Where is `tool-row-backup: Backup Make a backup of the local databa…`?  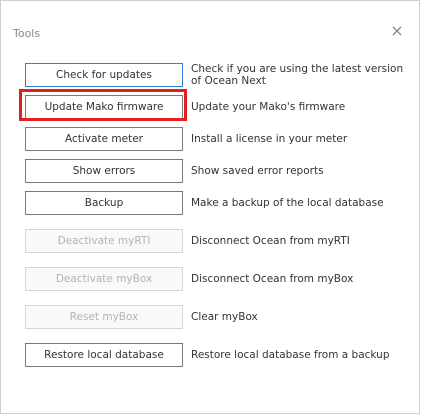 tool-row-backup: Backup Make a backup of the local databa… is located at coordinates (219, 203).